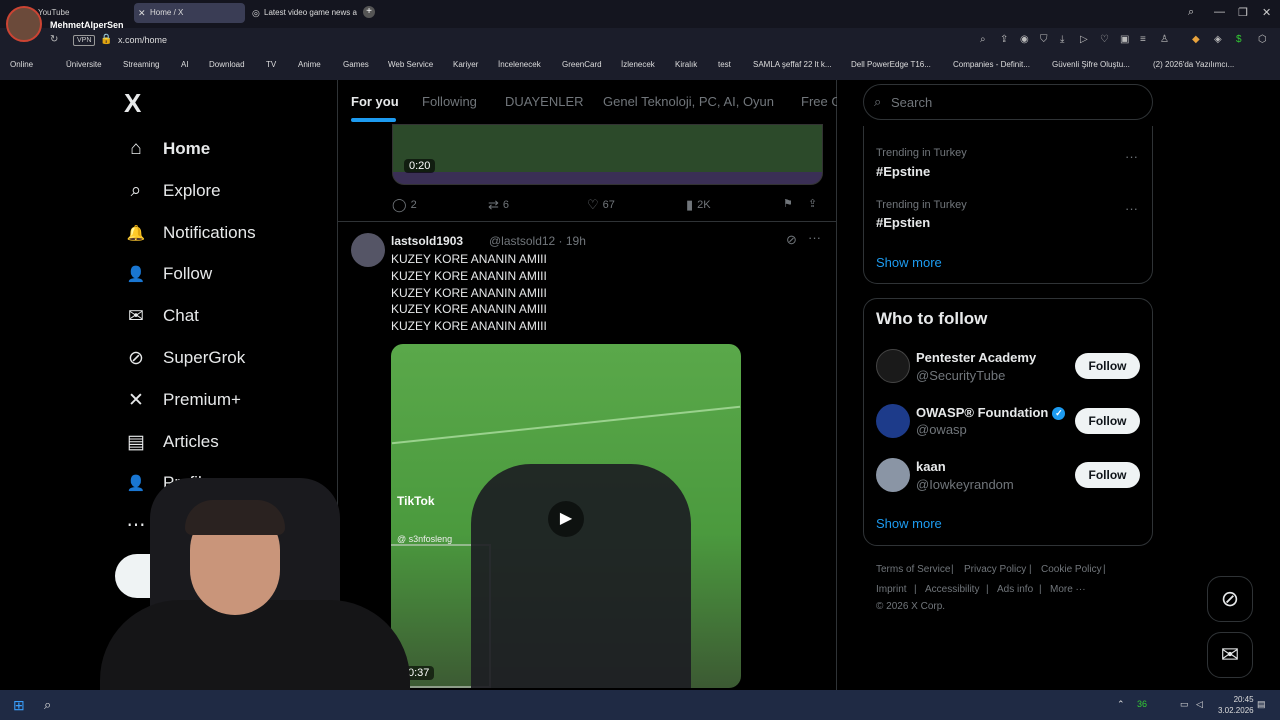  I want to click on tray-counter: 36, so click(1142, 704).